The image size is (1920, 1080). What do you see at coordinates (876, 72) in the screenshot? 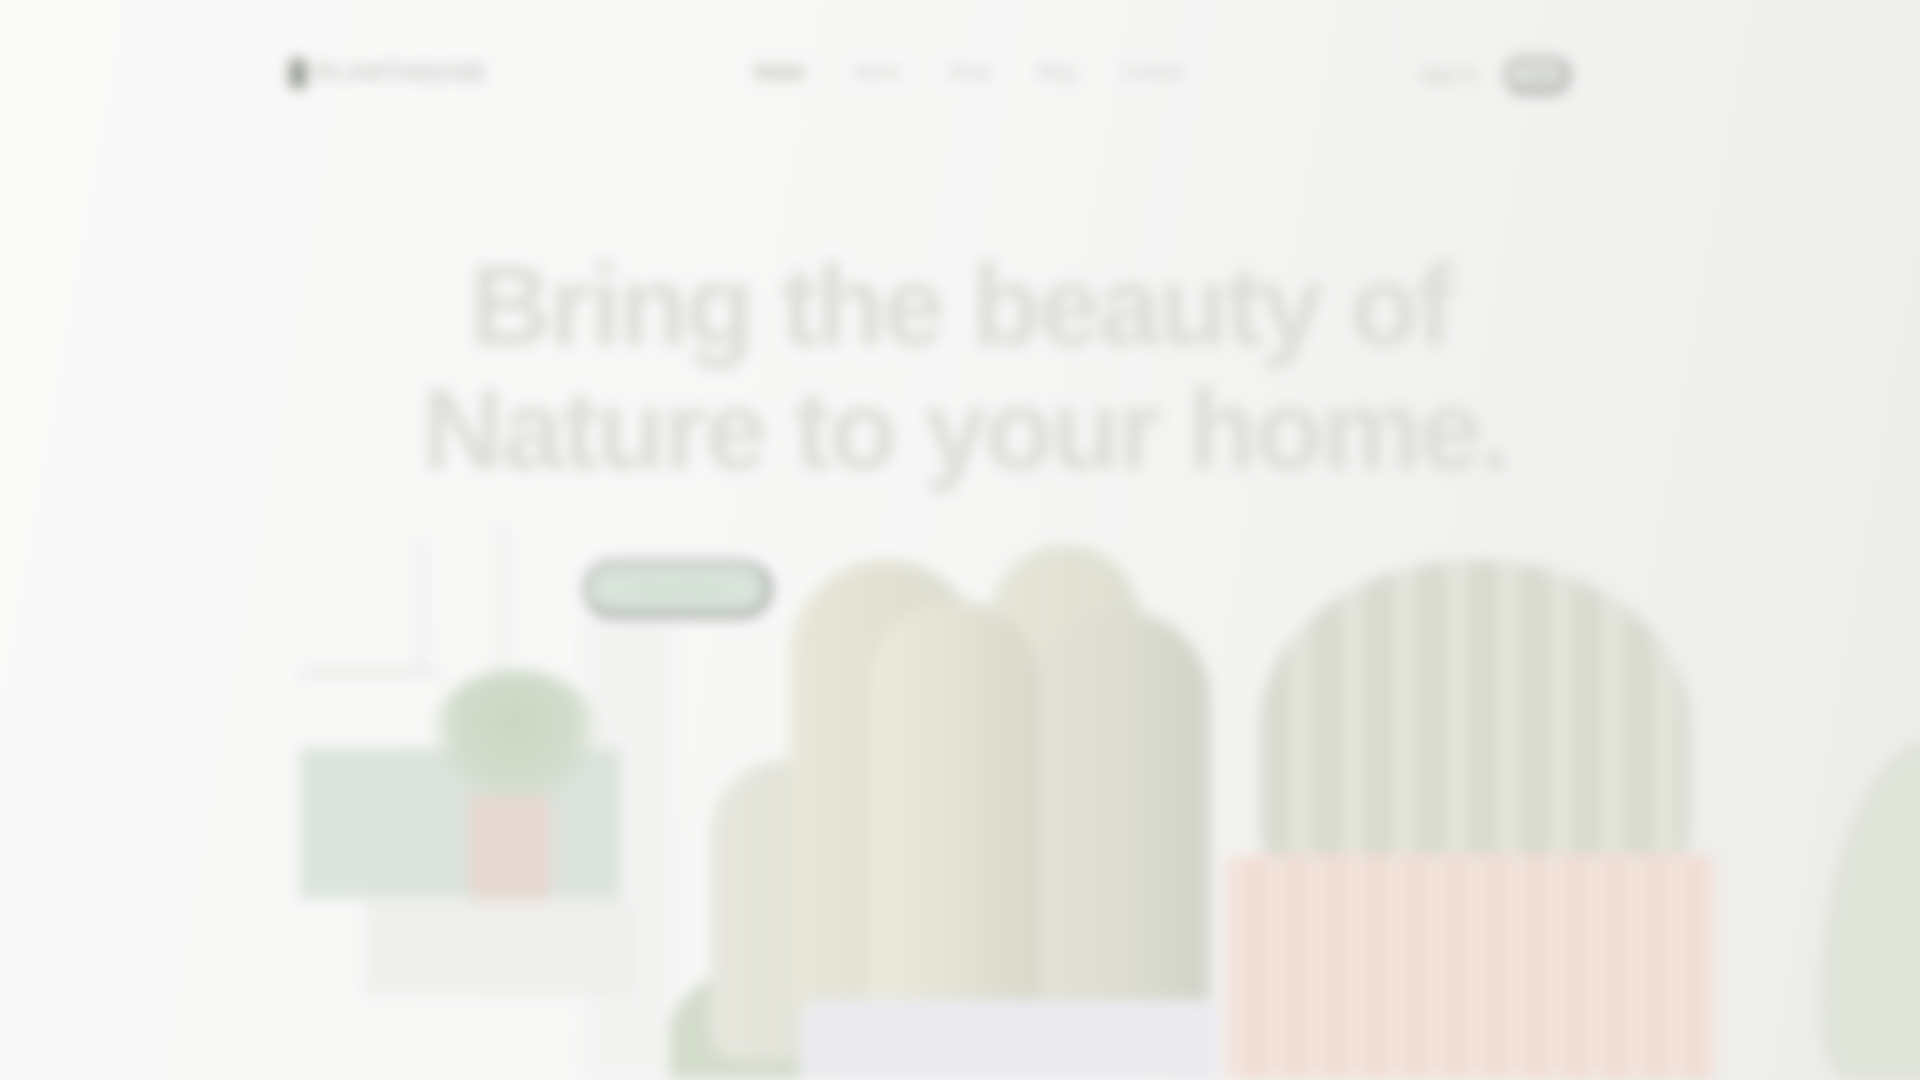
I see `nav-about: About` at bounding box center [876, 72].